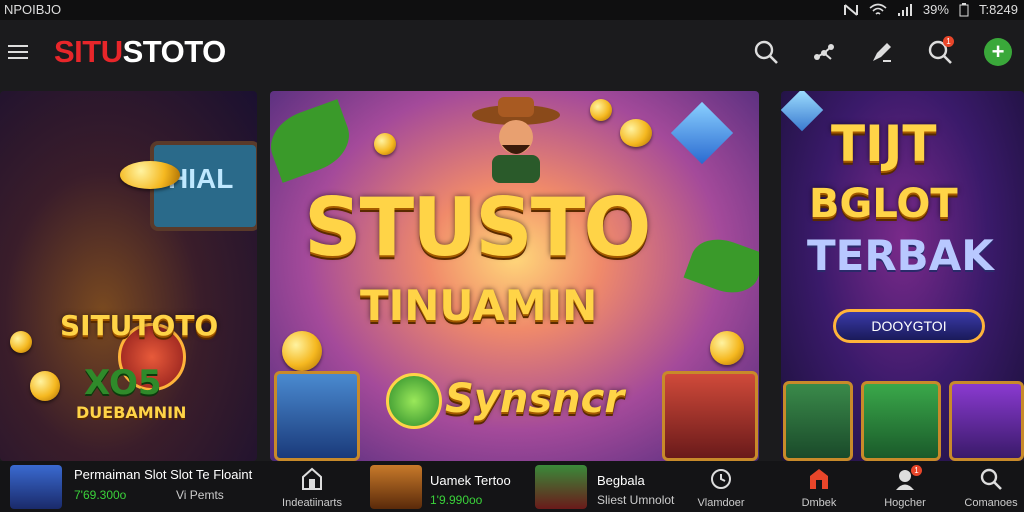 This screenshot has height=512, width=1024. I want to click on brand-logo: SITUSTOTO, so click(140, 52).